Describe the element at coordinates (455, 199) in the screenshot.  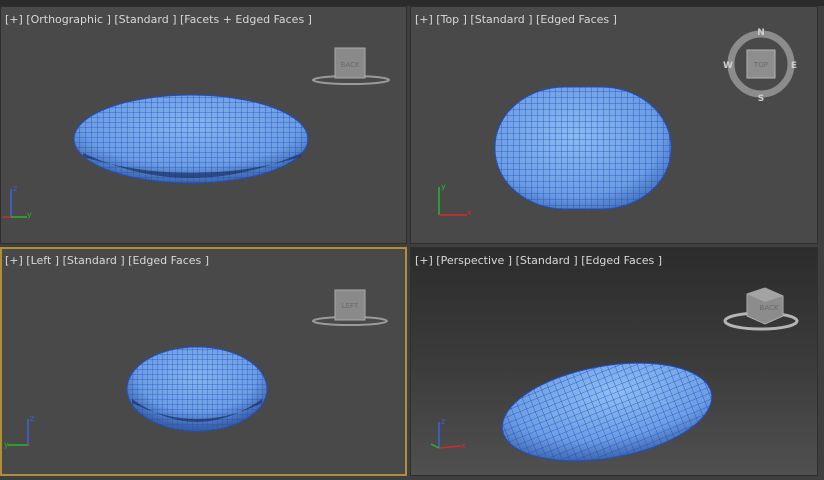
I see `axis-tripod: y x` at that location.